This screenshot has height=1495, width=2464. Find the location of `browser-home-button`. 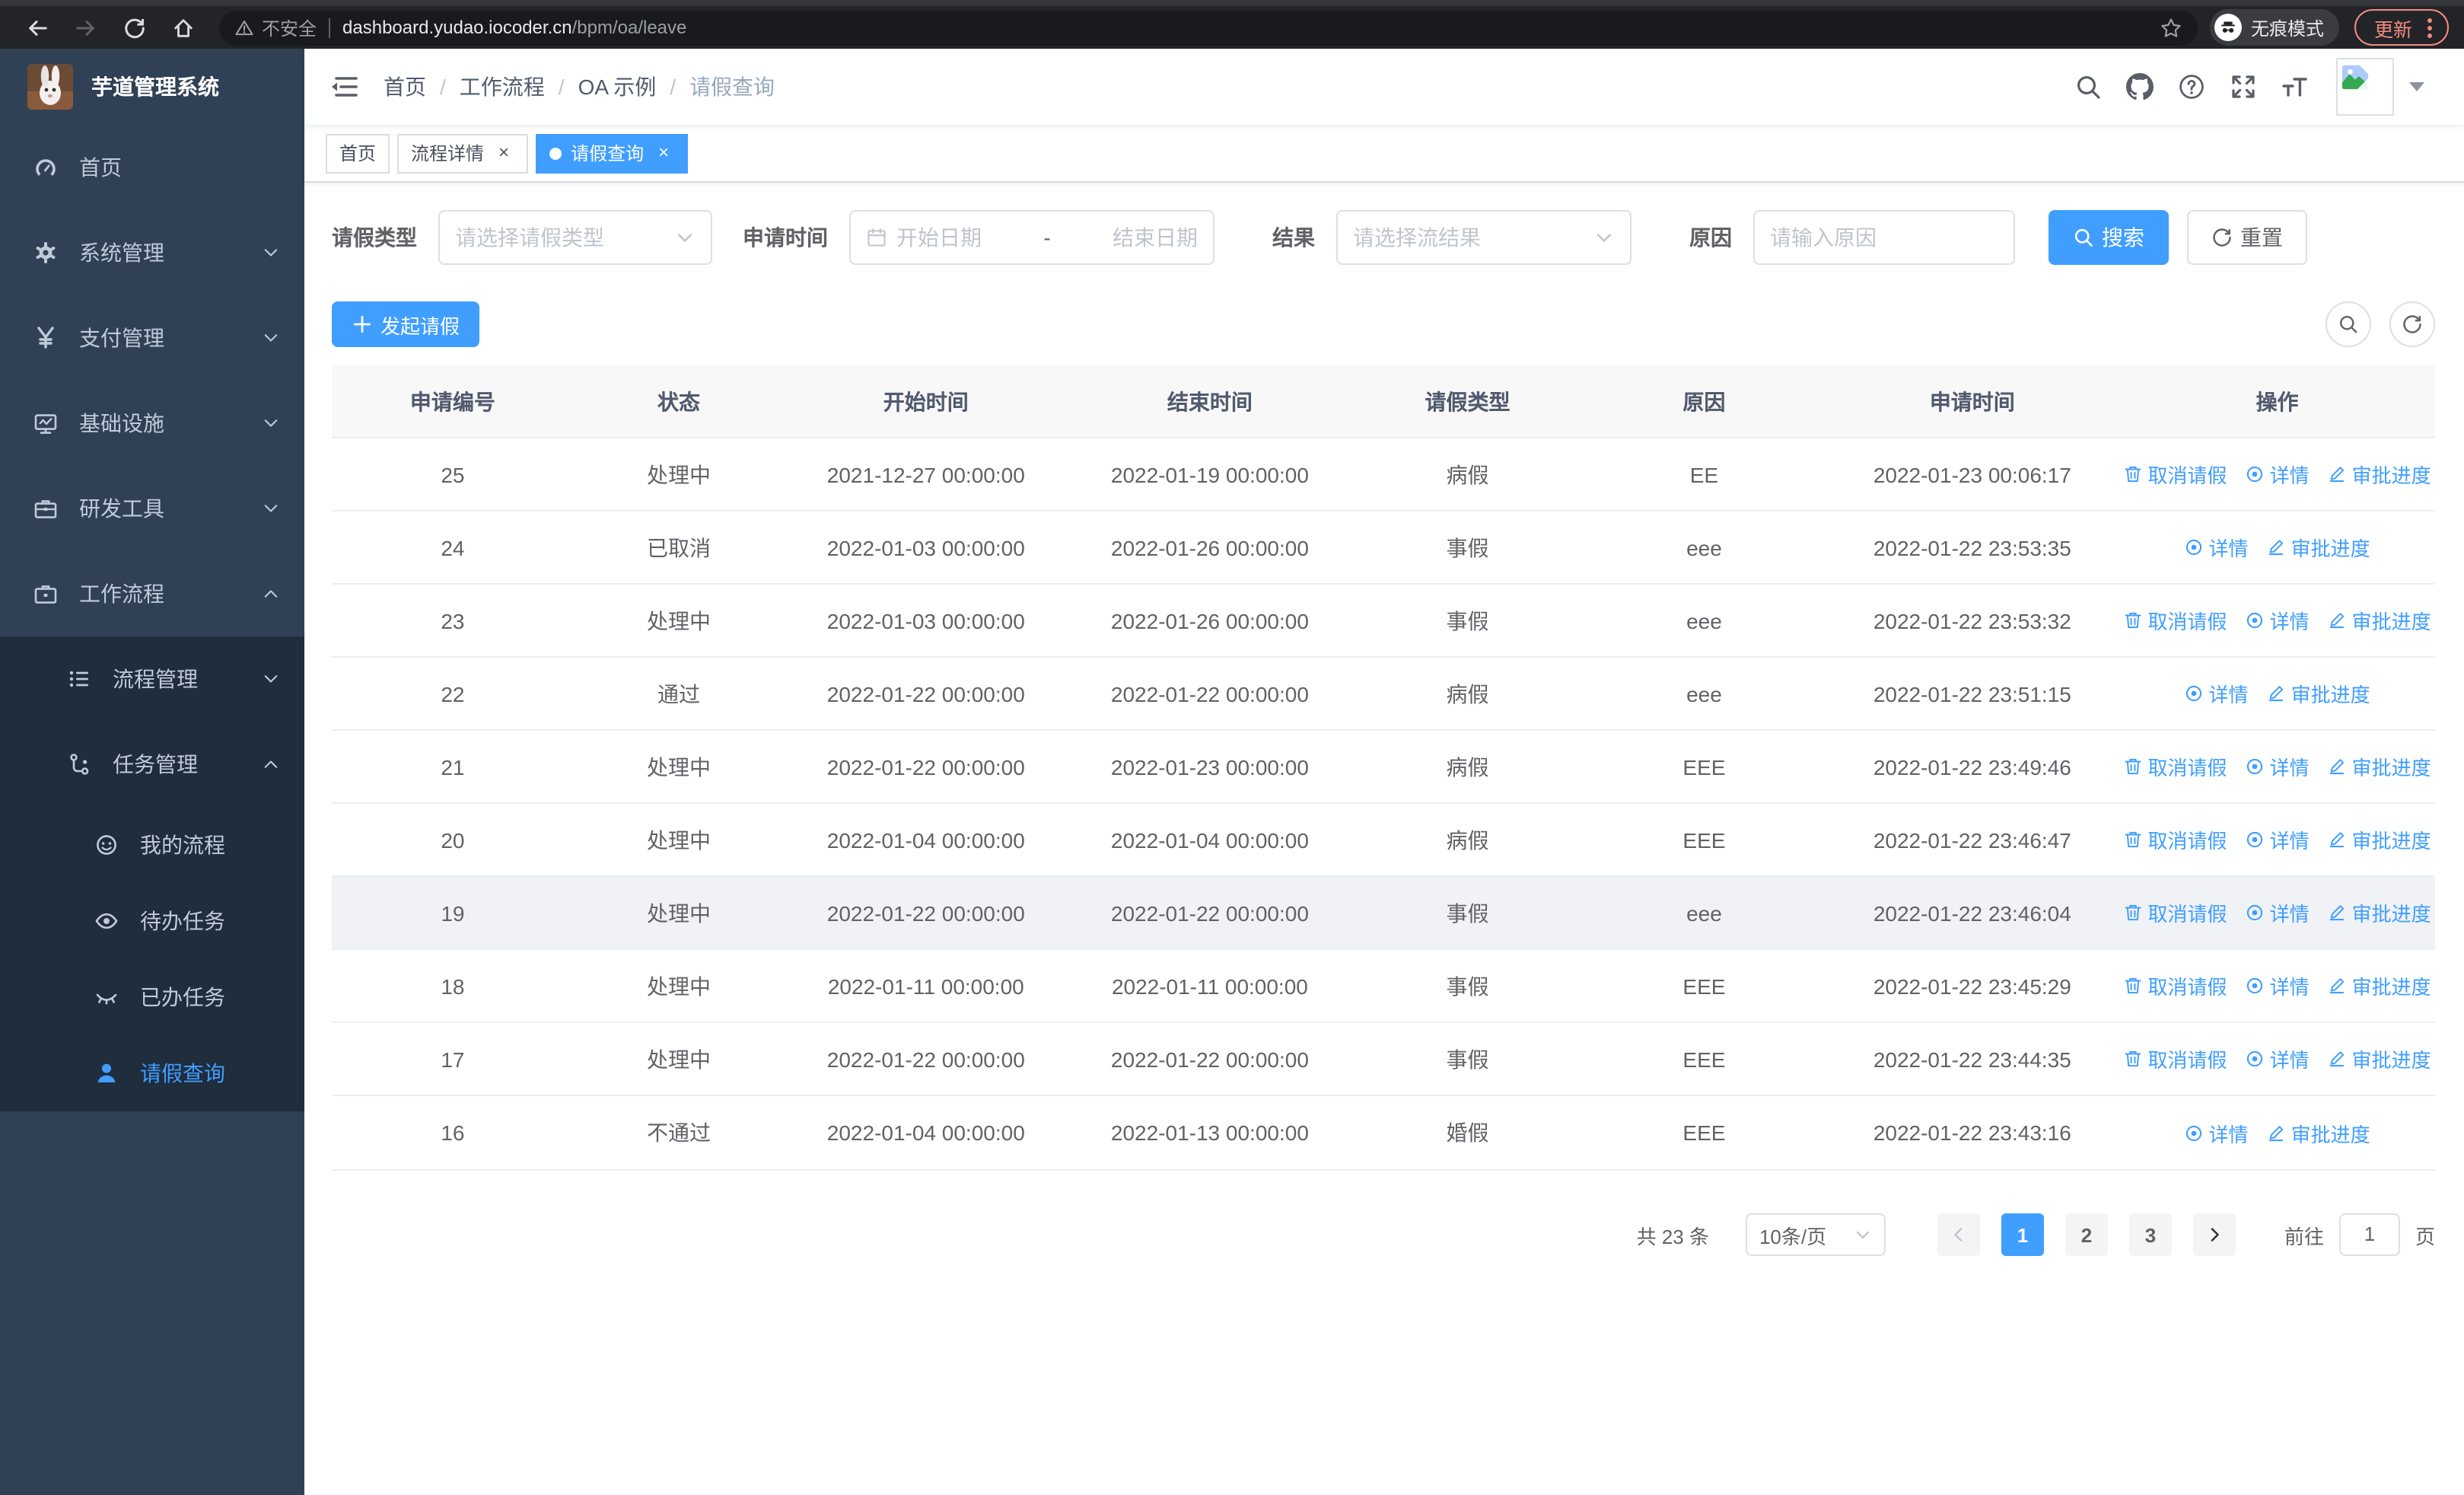

browser-home-button is located at coordinates (182, 28).